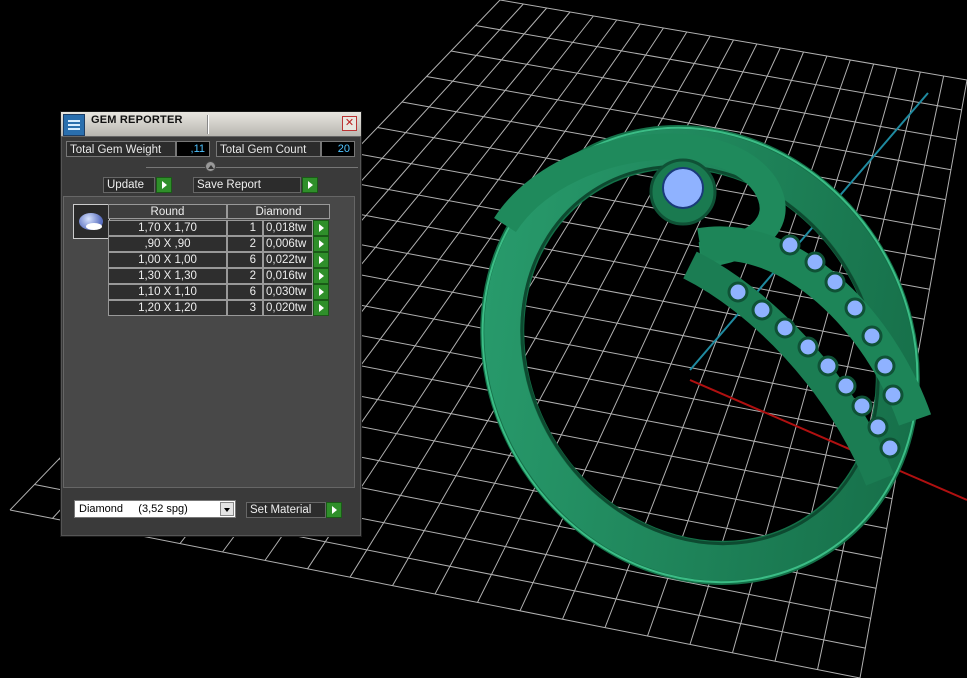 The height and width of the screenshot is (678, 967). Describe the element at coordinates (137, 120) in the screenshot. I see `panel-title: GEM REPORTER` at that location.